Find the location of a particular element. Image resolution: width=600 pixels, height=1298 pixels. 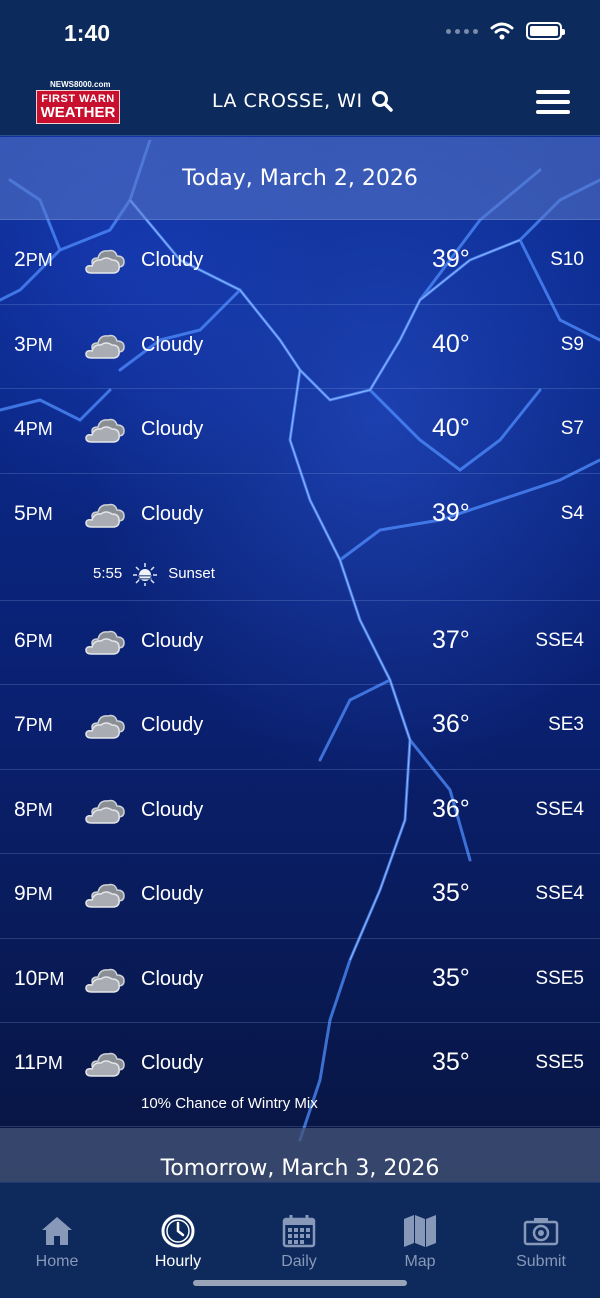

hourly-row: 8PM Cloudy 36° SSE4 is located at coordinates (300, 812).